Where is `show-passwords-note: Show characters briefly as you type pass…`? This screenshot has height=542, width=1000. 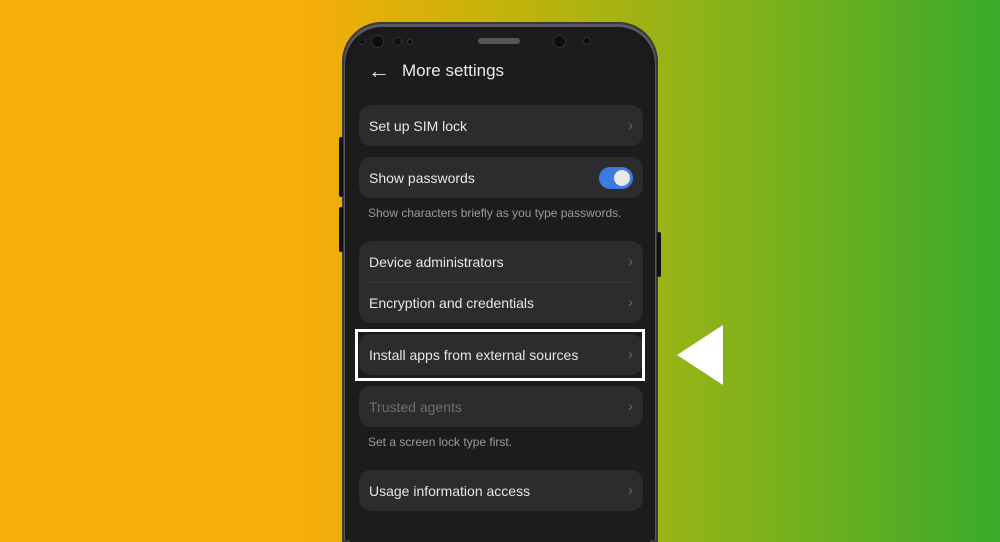 show-passwords-note: Show characters briefly as you type pass… is located at coordinates (495, 213).